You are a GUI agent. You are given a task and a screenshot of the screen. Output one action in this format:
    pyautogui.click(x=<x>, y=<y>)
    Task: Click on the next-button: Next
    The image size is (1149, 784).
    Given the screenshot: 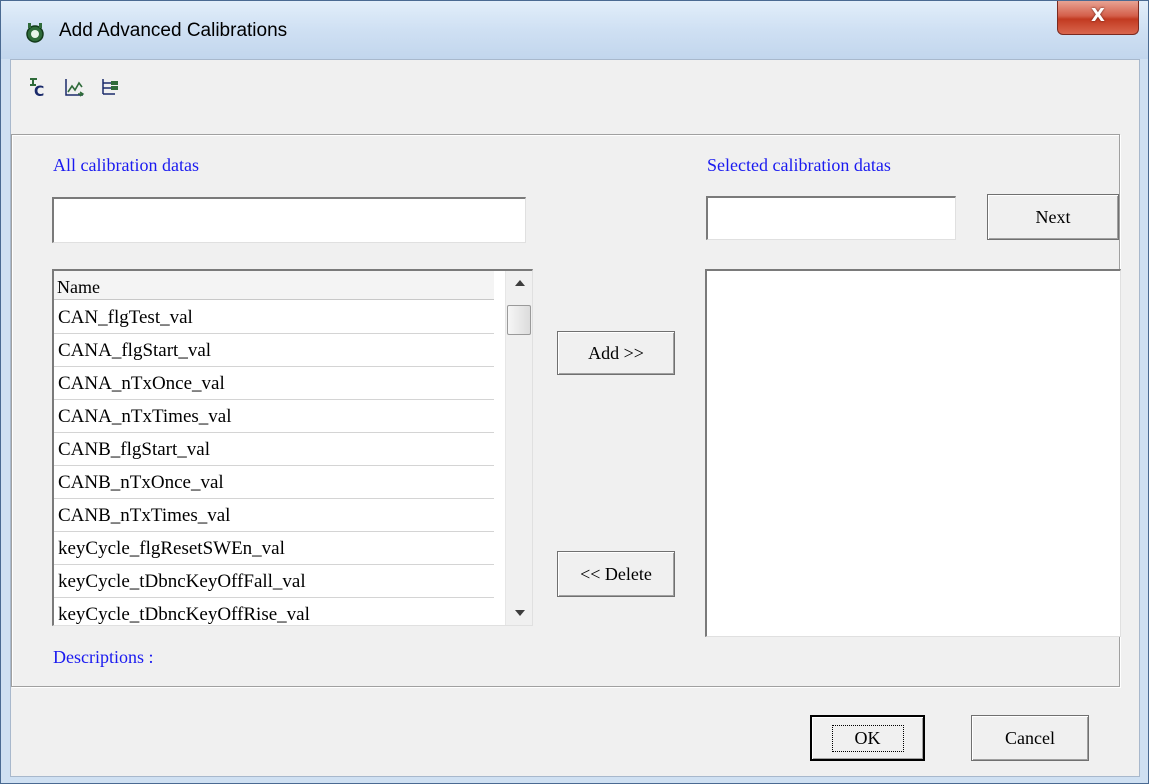 What is the action you would take?
    pyautogui.click(x=1053, y=217)
    